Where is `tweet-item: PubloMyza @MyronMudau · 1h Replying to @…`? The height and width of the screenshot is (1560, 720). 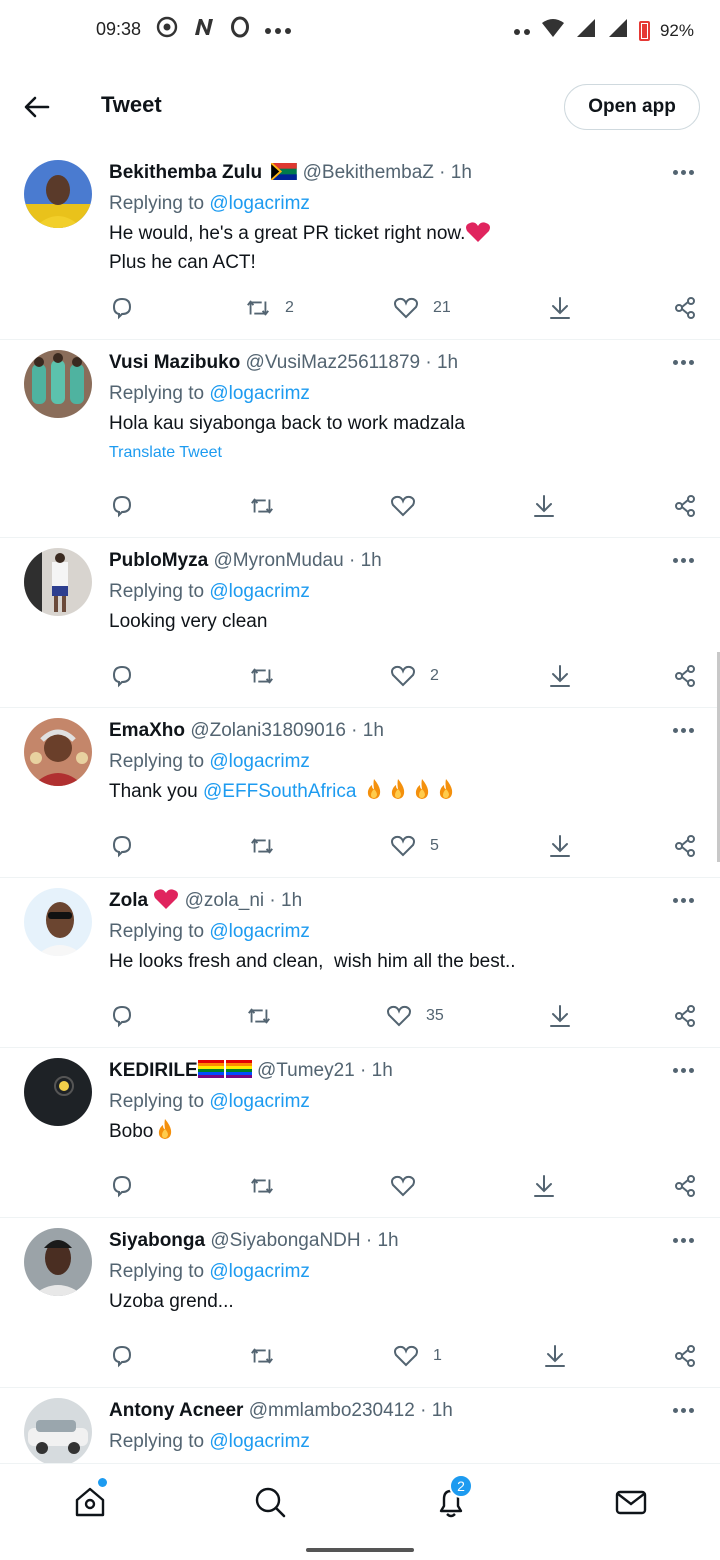 tweet-item: PubloMyza @MyronMudau · 1h Replying to @… is located at coordinates (360, 623).